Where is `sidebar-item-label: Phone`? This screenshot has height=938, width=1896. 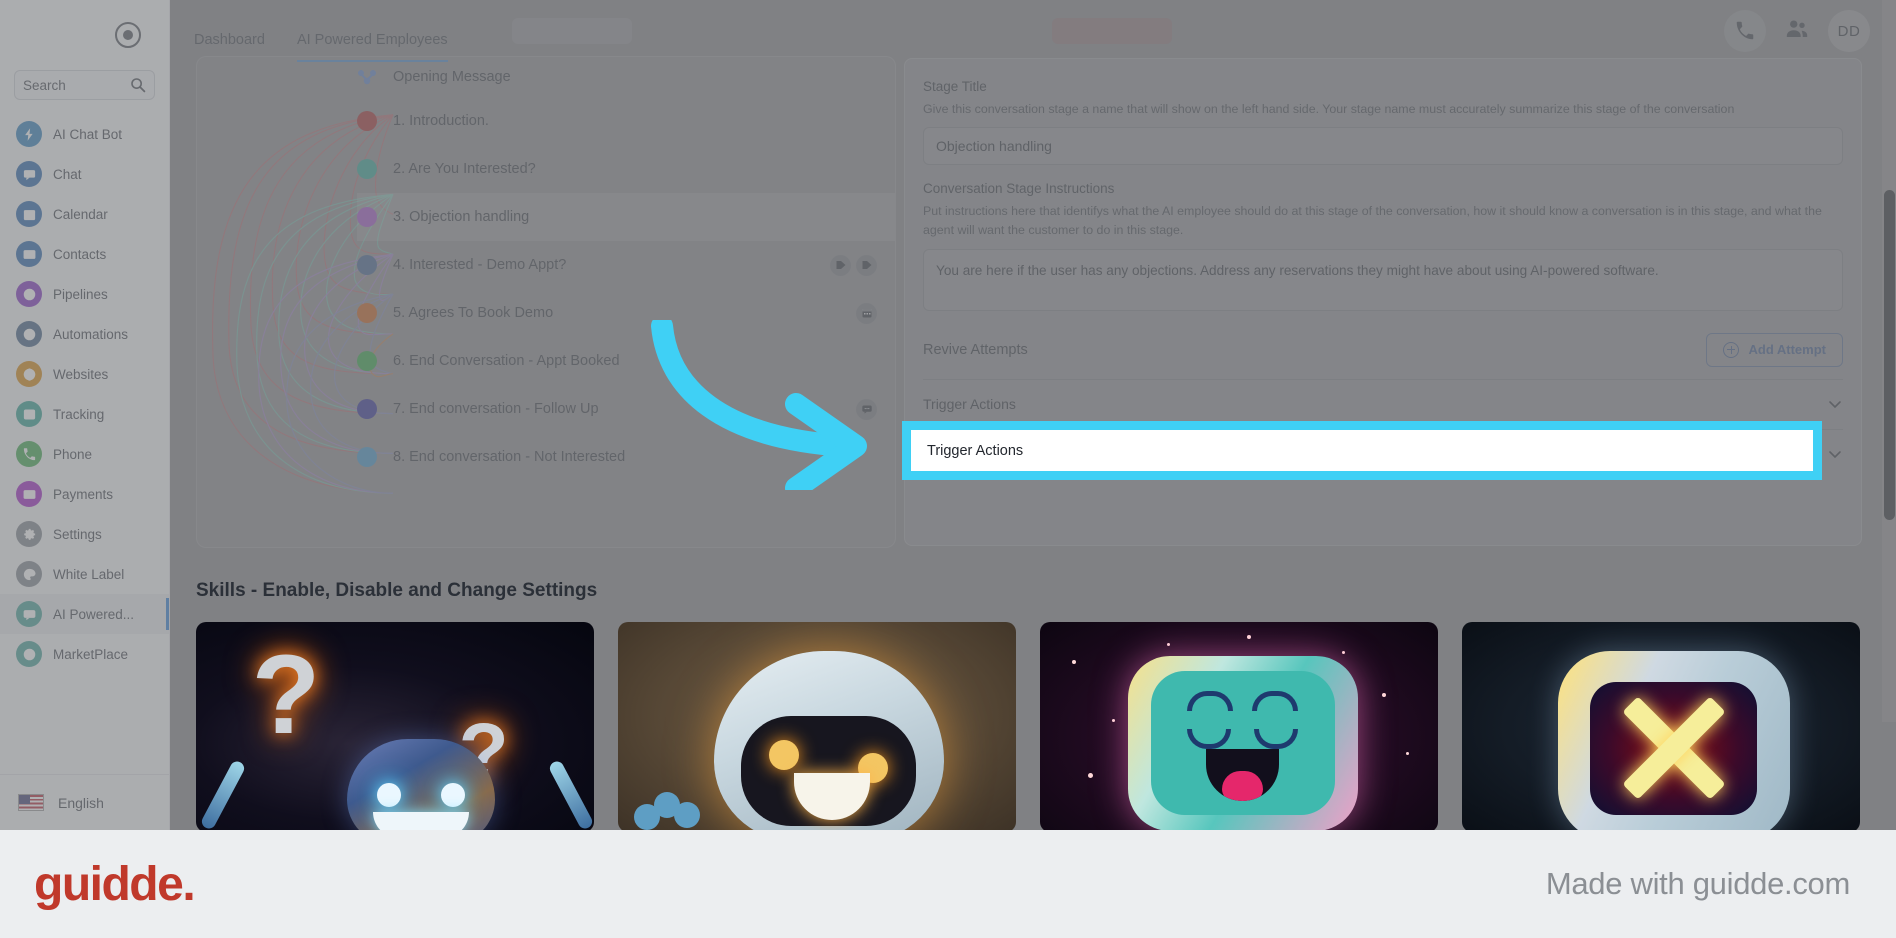 sidebar-item-label: Phone is located at coordinates (73, 454).